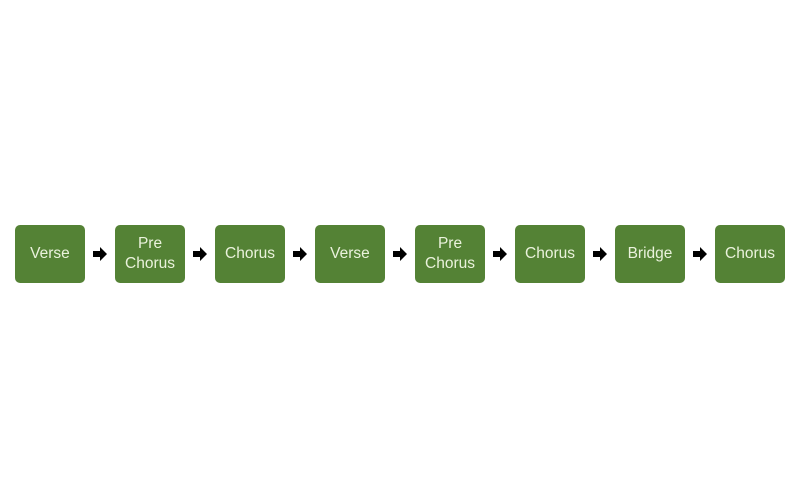 The image size is (800, 500). I want to click on section-box-bridge: Bridge, so click(650, 254).